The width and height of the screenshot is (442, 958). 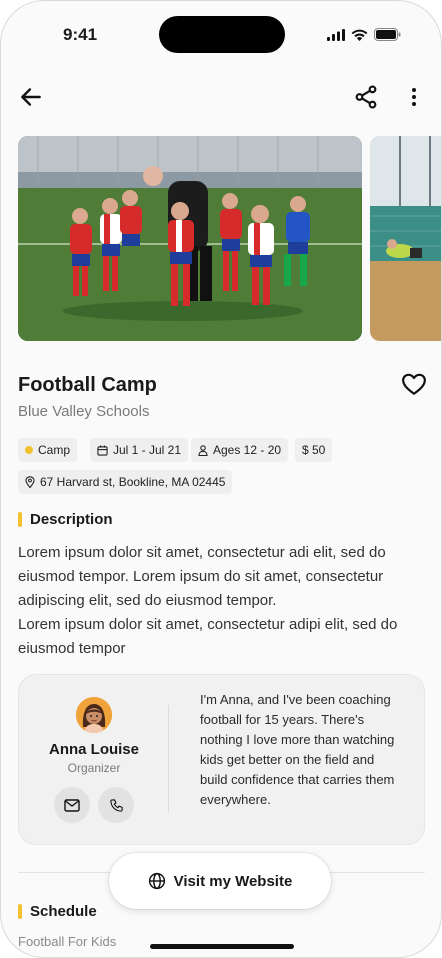 I want to click on phone-button, so click(x=116, y=805).